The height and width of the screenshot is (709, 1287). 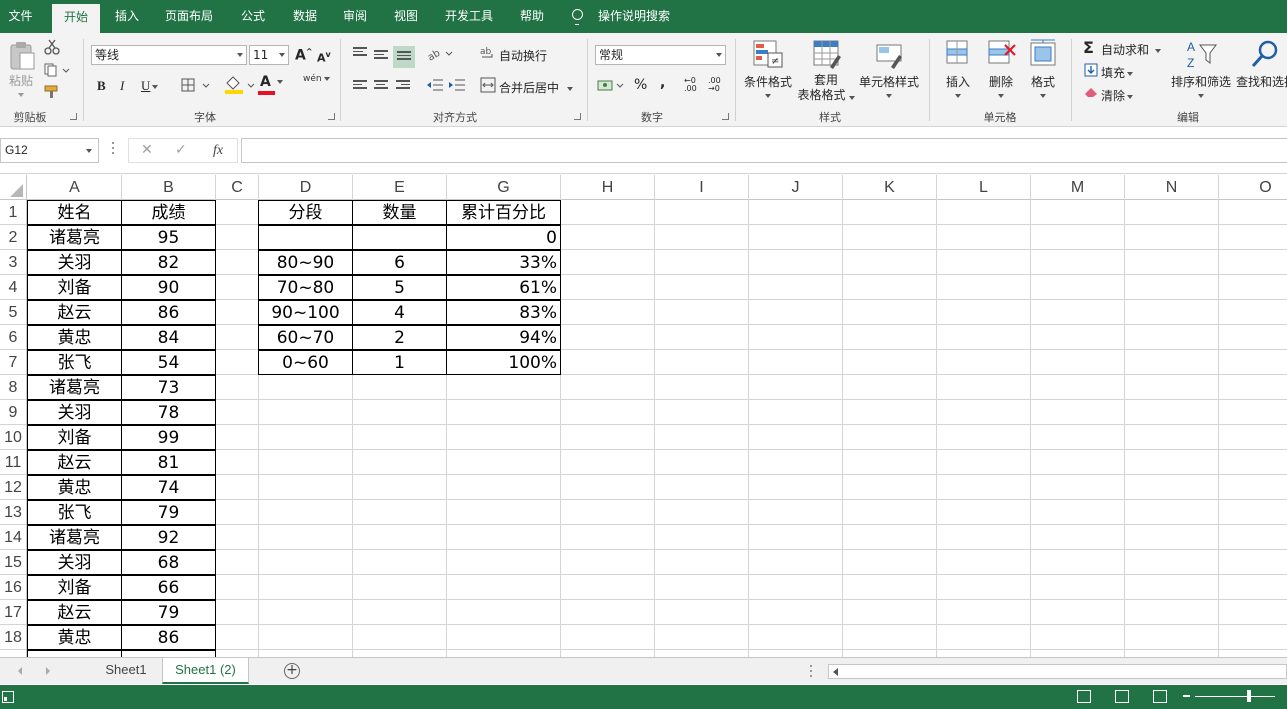 I want to click on segment-cell: 60~70, so click(x=305, y=337).